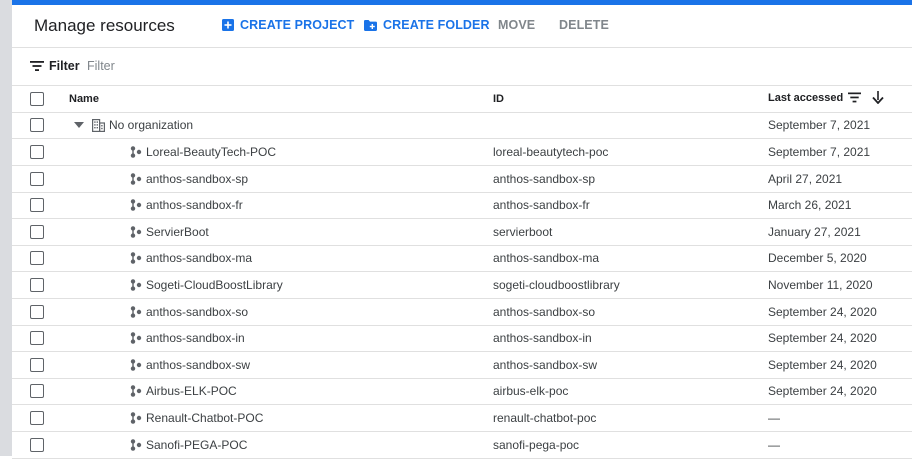 Image resolution: width=912 pixels, height=459 pixels. I want to click on create-folder-button: CREATE FOLDER, so click(427, 25).